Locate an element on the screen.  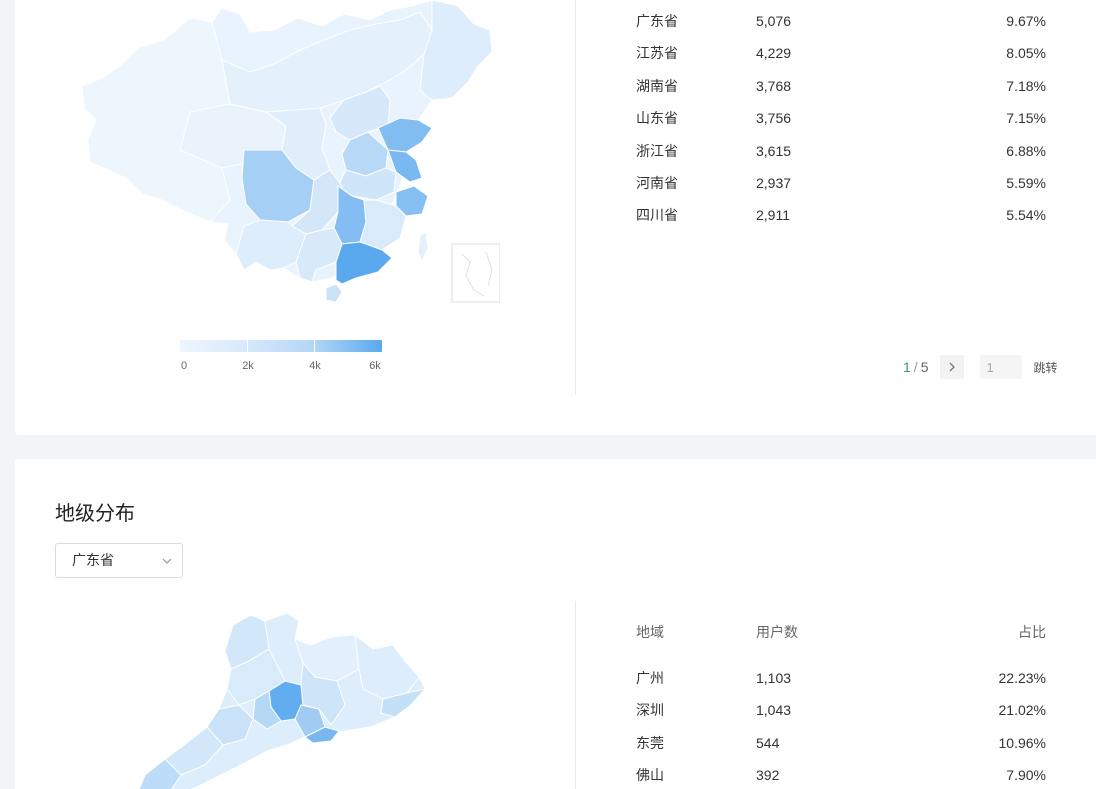
legend-tick: 6k is located at coordinates (375, 366).